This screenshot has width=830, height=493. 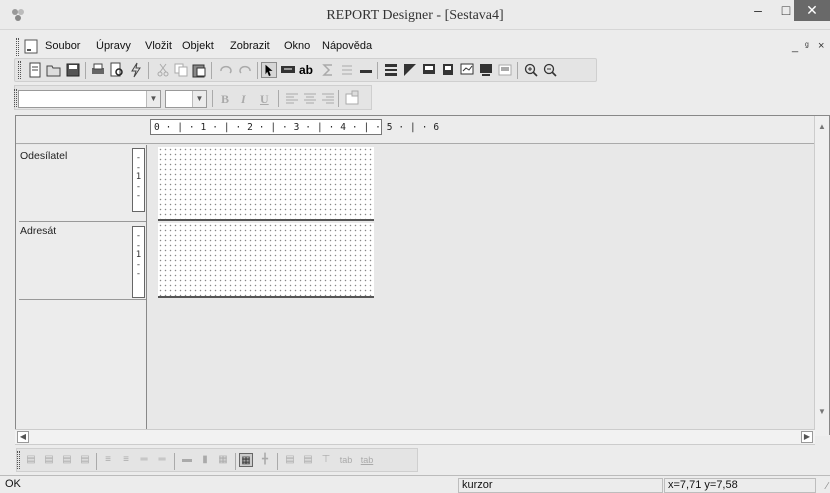 What do you see at coordinates (367, 460) in the screenshot?
I see `tab-stop-button: tab` at bounding box center [367, 460].